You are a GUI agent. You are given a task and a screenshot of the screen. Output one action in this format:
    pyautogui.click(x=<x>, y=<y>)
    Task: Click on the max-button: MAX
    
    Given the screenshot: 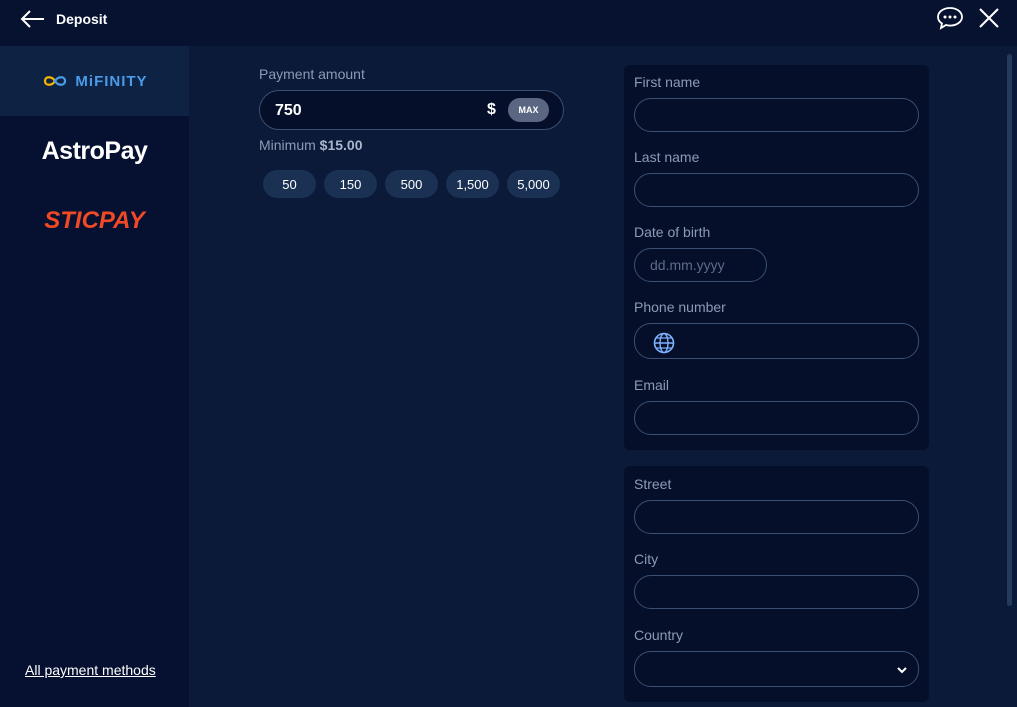 What is the action you would take?
    pyautogui.click(x=528, y=110)
    